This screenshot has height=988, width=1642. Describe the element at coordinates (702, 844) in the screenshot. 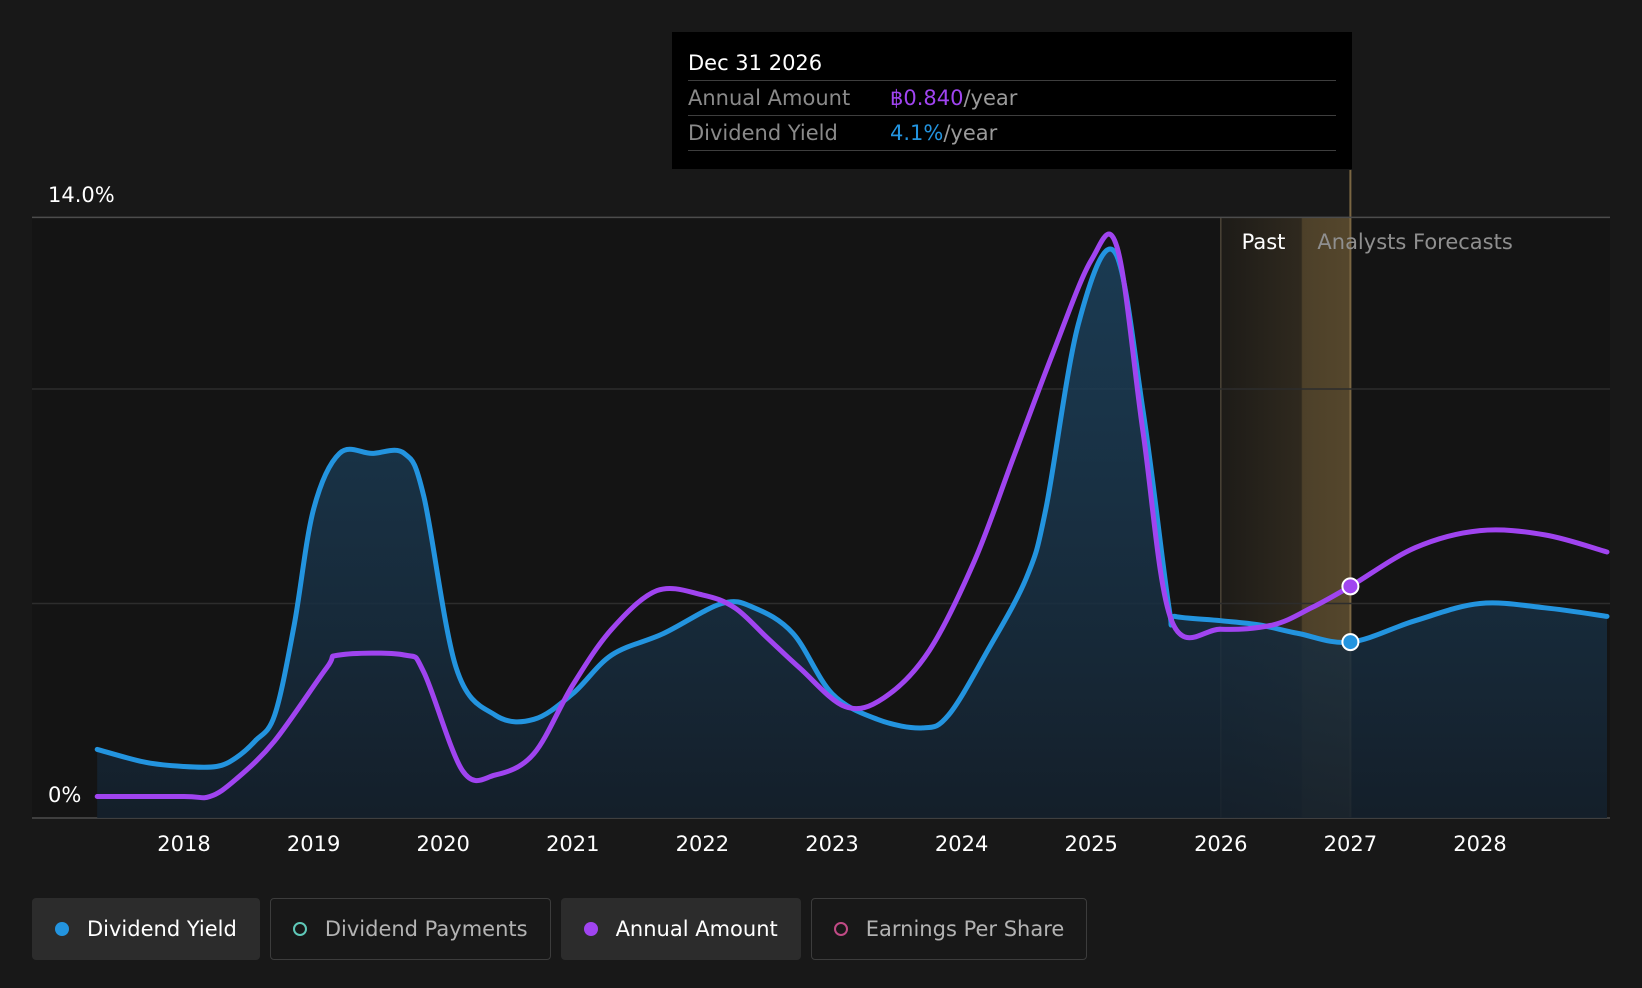

I see `x-tick-label-2022: 2022` at that location.